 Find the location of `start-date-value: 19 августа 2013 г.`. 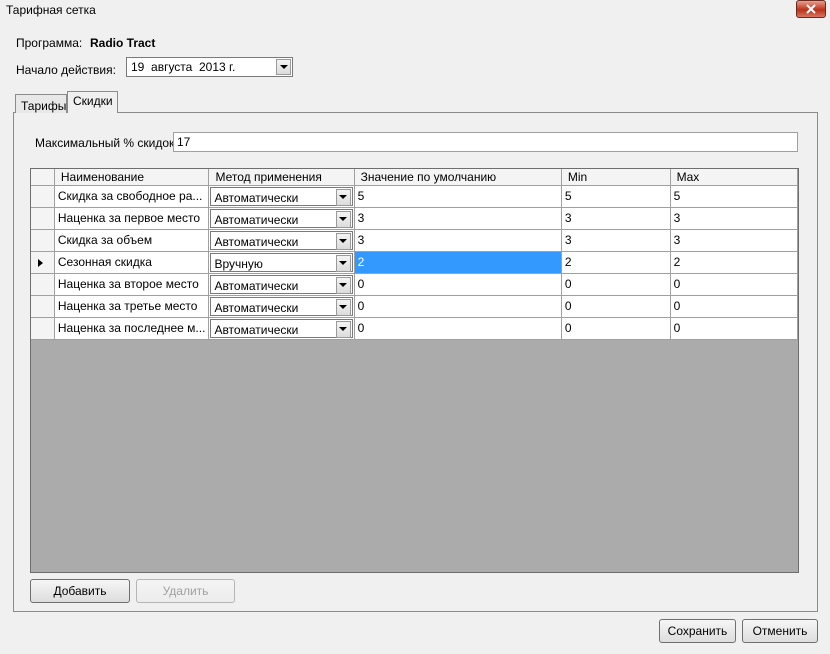

start-date-value: 19 августа 2013 г. is located at coordinates (183, 67).